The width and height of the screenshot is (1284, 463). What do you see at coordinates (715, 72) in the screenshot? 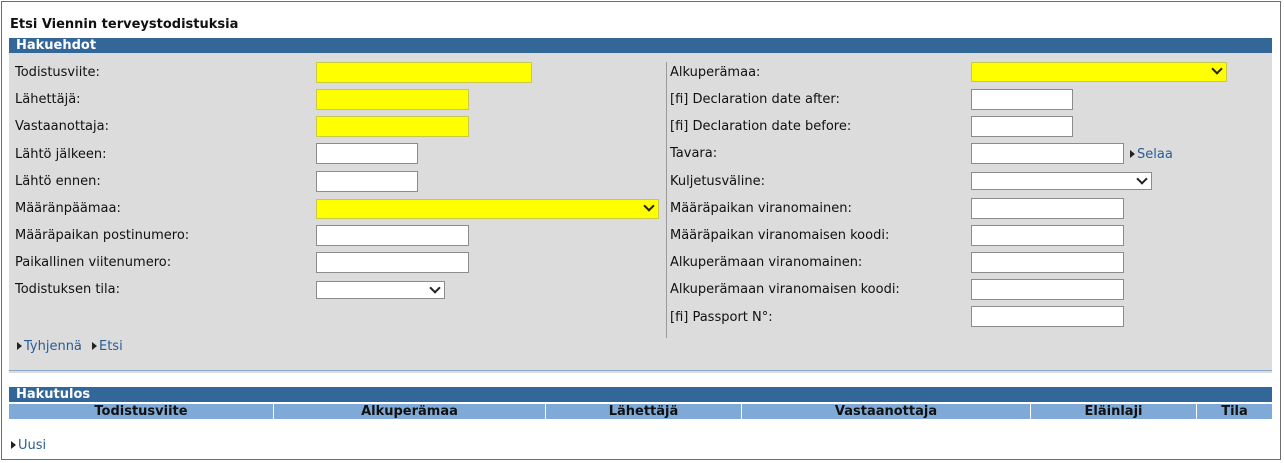
I see `label-alkuperamaa: Alkuperämaa:` at bounding box center [715, 72].